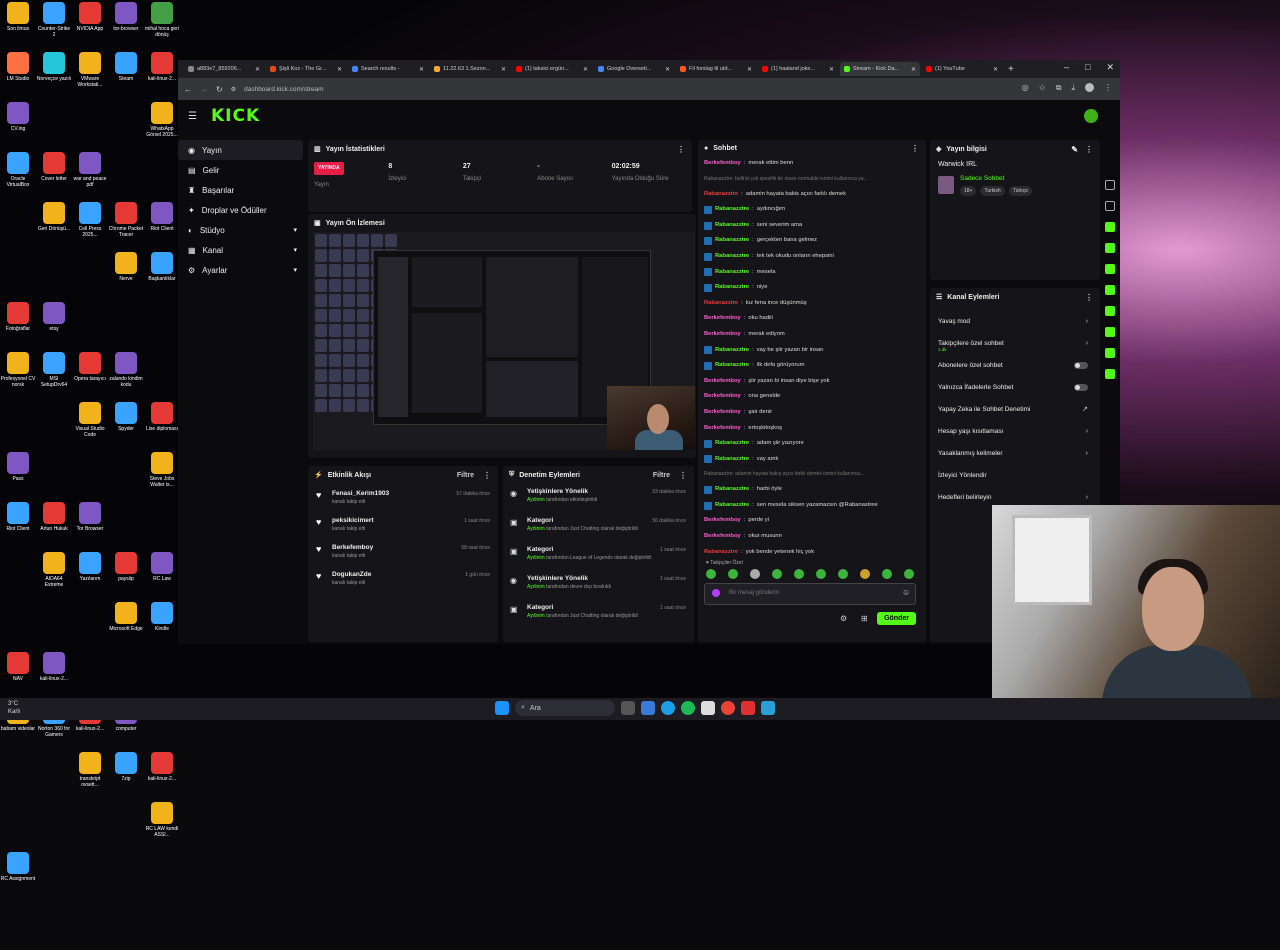 This screenshot has height=950, width=1280. Describe the element at coordinates (504, 341) in the screenshot. I see `stream-preview` at that location.